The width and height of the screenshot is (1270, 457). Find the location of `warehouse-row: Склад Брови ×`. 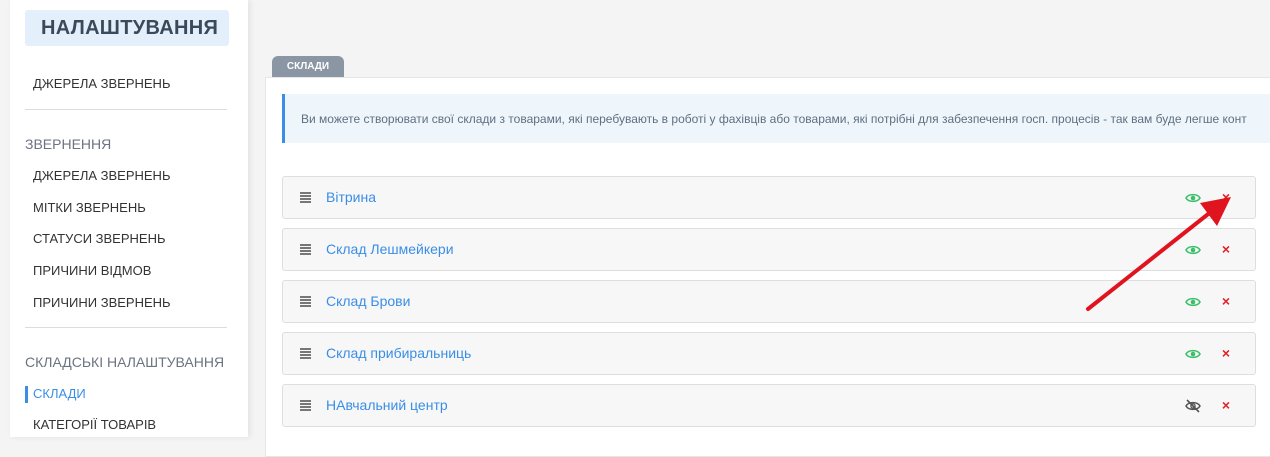

warehouse-row: Склад Брови × is located at coordinates (769, 301).